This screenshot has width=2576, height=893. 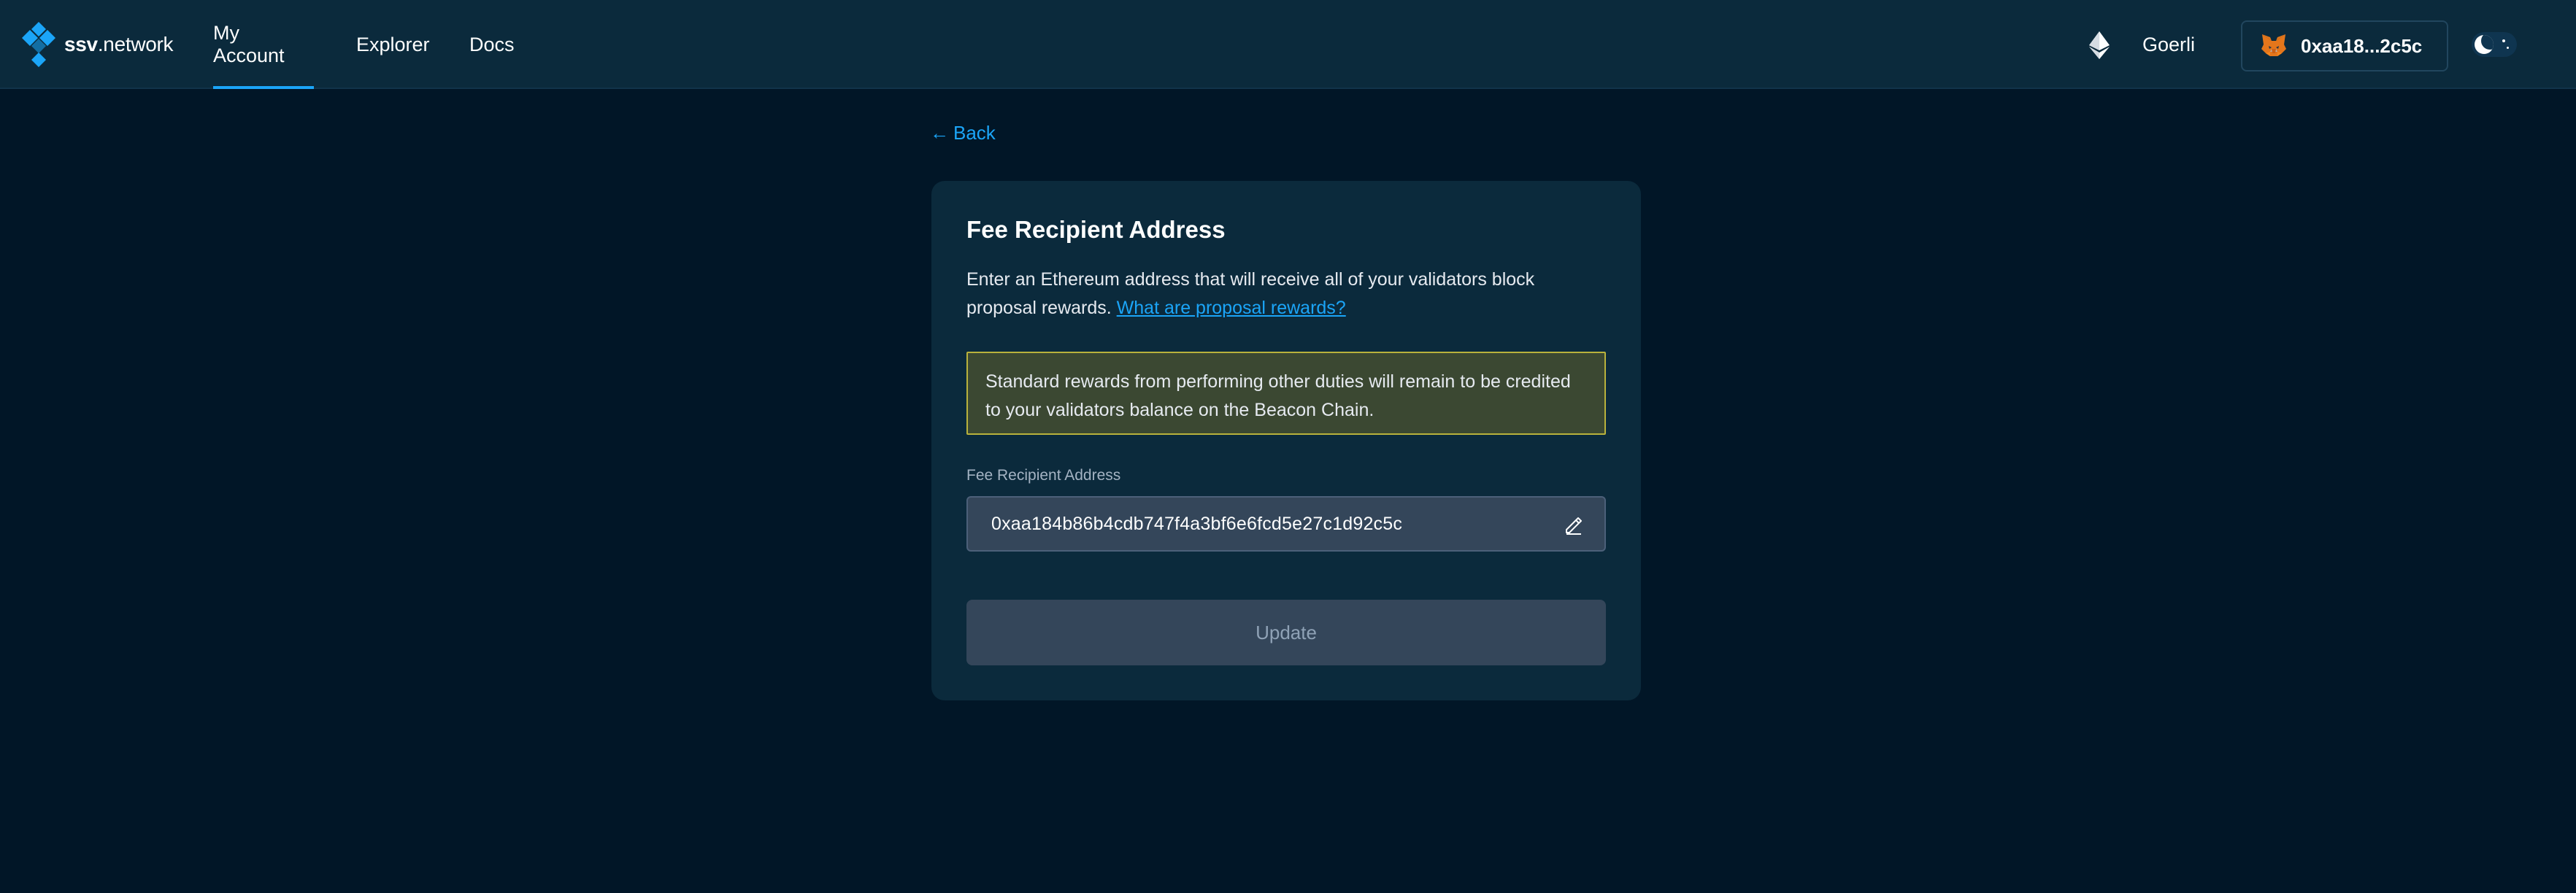 I want to click on network-selector: Goerli, so click(x=2168, y=44).